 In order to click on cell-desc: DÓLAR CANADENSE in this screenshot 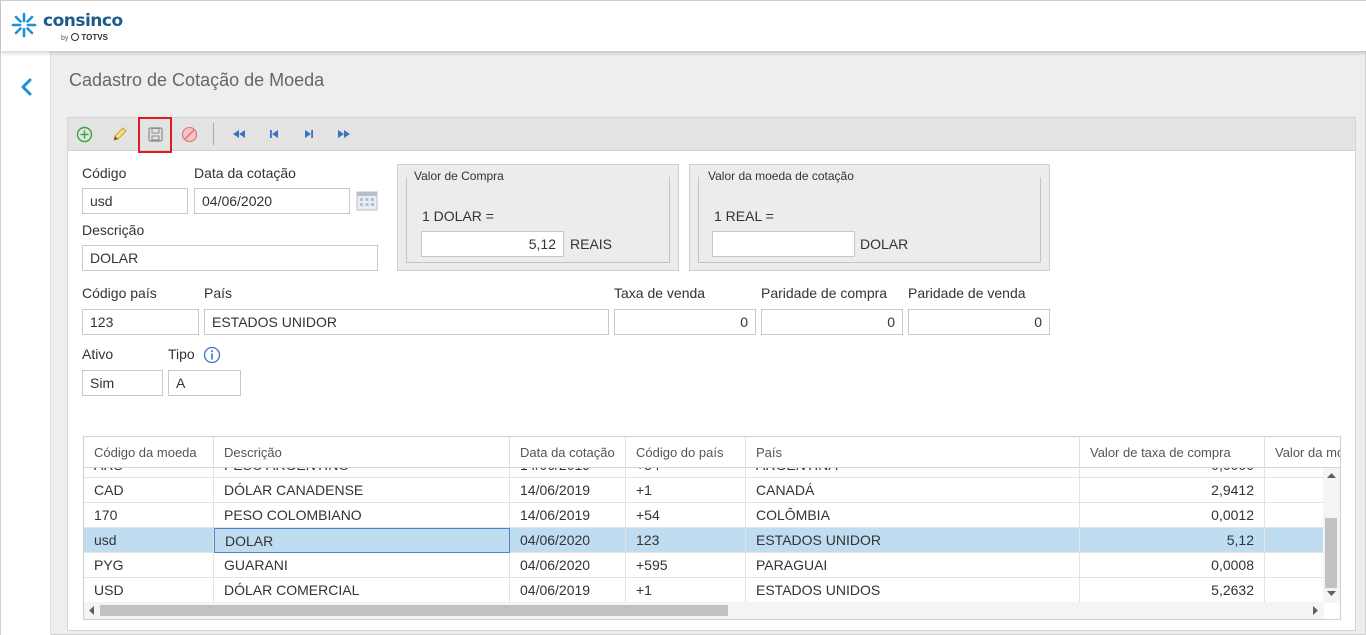, I will do `click(362, 490)`.